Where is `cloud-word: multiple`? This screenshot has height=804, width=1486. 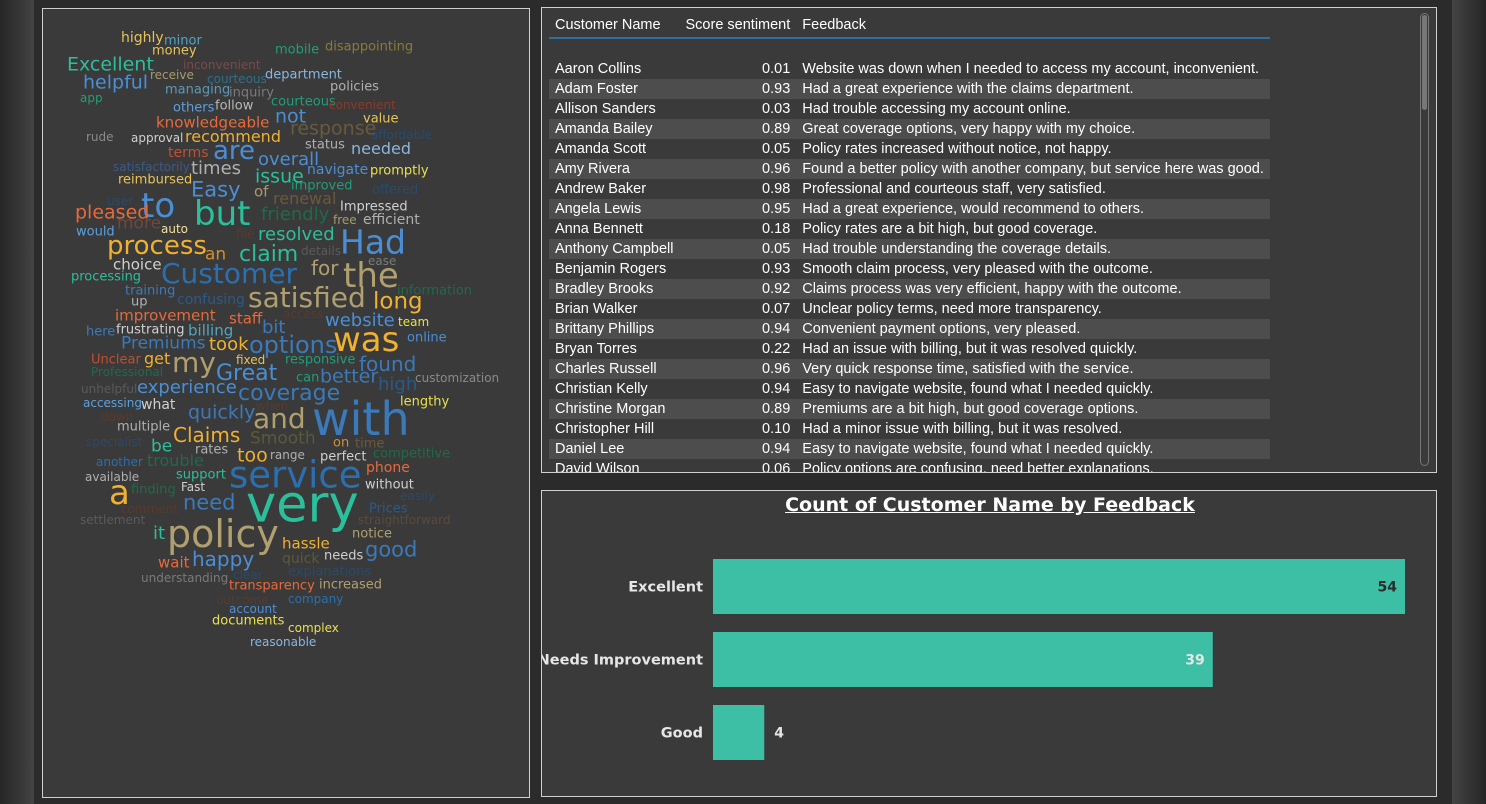 cloud-word: multiple is located at coordinates (144, 427).